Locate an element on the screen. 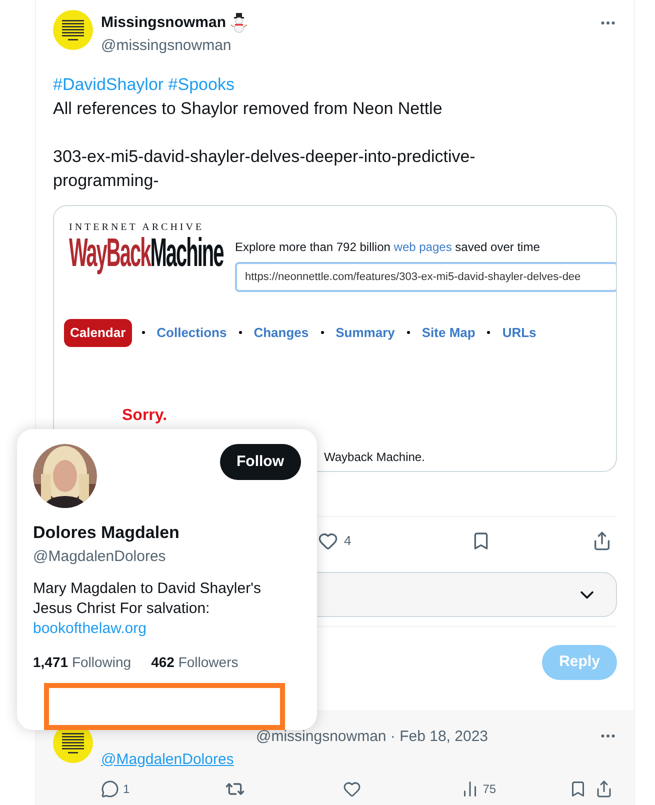 The height and width of the screenshot is (805, 655). explore-text: Explore more than 792 billion web pages saved over time is located at coordinates (388, 247).